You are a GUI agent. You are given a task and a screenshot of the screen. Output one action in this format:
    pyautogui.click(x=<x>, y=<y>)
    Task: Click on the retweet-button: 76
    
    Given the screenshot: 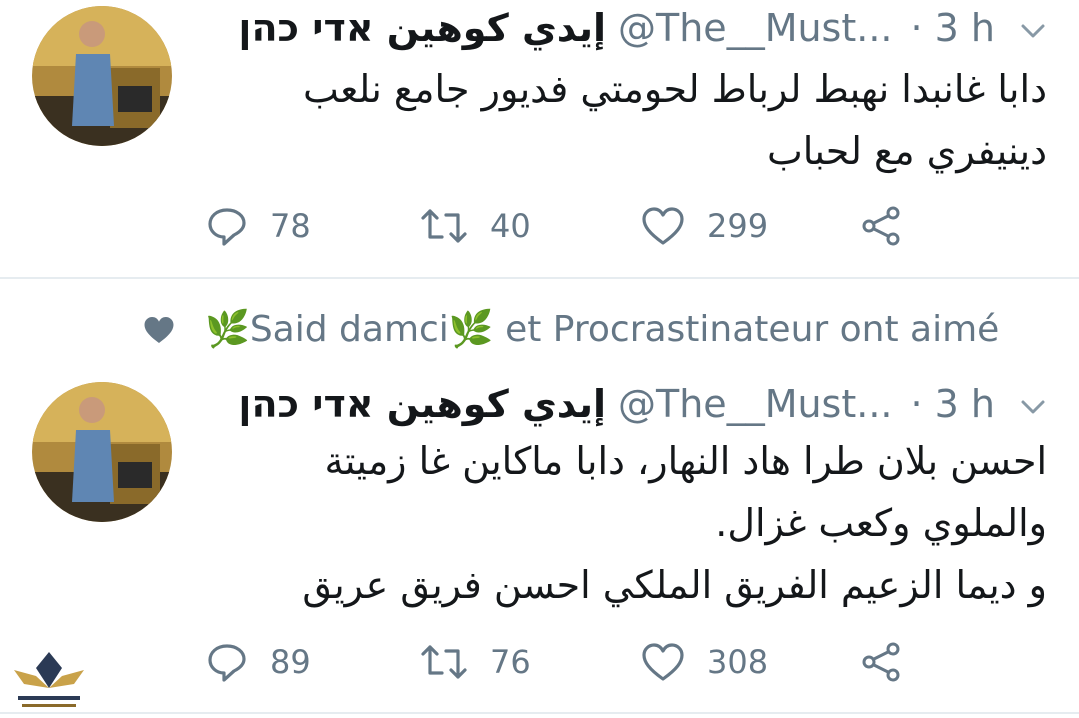 What is the action you would take?
    pyautogui.click(x=475, y=662)
    